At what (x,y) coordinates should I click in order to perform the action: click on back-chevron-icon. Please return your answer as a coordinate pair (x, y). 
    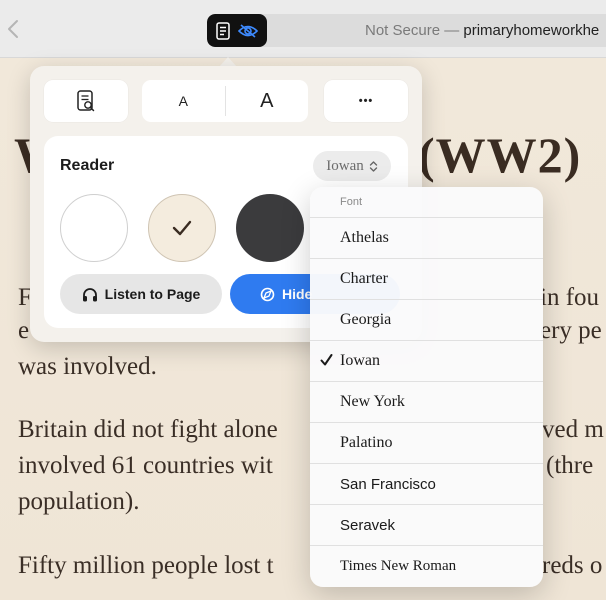
    Looking at the image, I should click on (13, 29).